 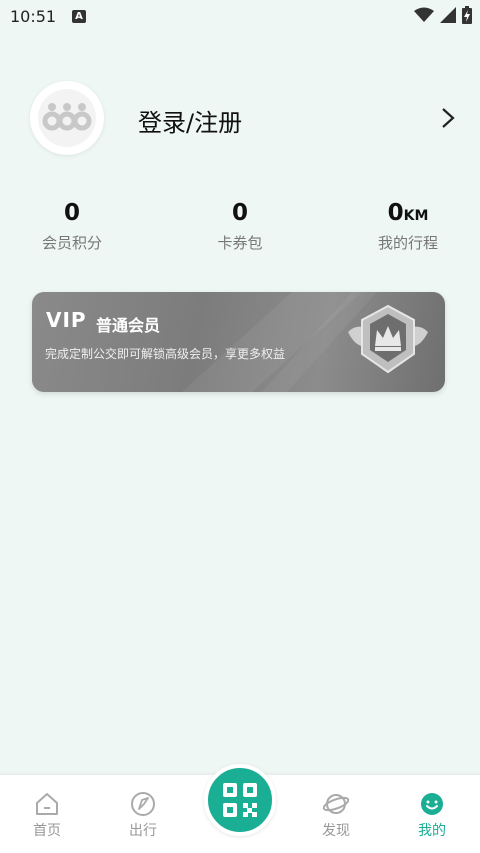 I want to click on nav-mine: 我的, so click(x=432, y=815).